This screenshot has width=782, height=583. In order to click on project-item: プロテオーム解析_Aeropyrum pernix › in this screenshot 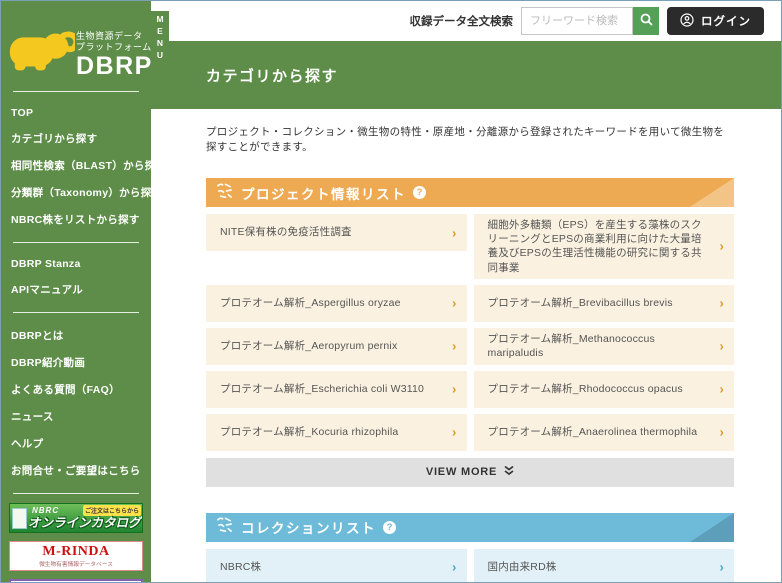, I will do `click(336, 346)`.